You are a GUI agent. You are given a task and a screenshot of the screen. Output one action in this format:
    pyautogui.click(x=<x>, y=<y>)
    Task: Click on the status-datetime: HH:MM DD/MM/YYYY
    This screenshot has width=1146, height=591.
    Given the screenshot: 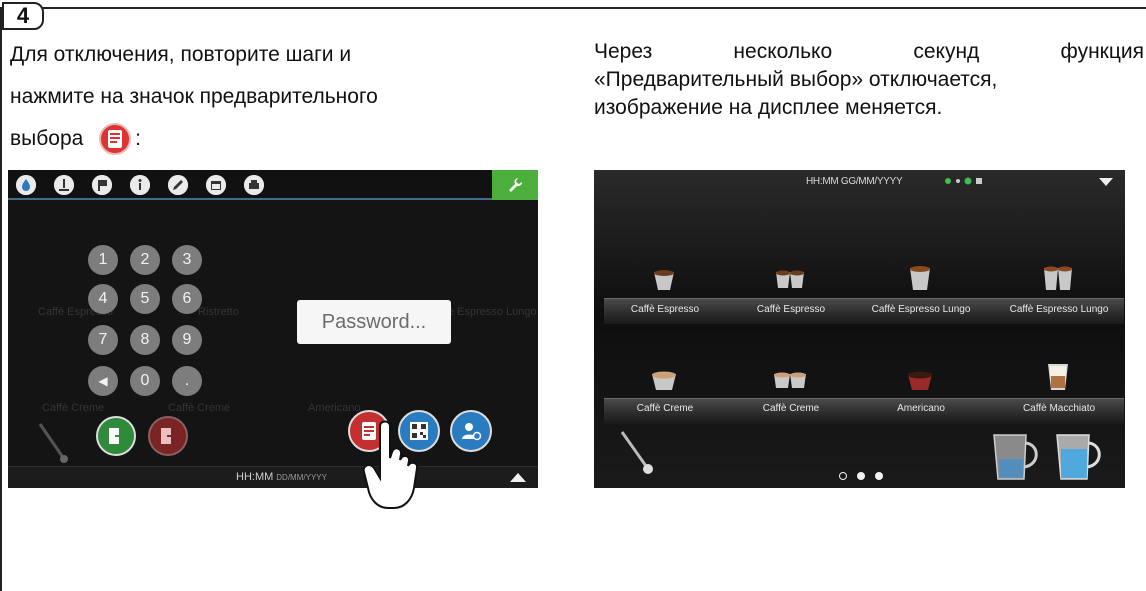 What is the action you would take?
    pyautogui.click(x=281, y=477)
    